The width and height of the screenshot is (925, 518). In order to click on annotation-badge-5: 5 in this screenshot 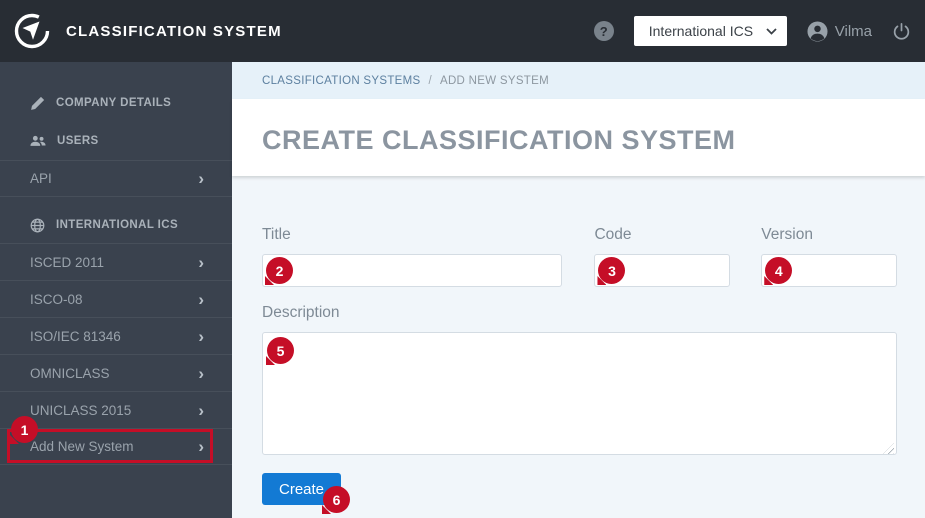, I will do `click(280, 350)`.